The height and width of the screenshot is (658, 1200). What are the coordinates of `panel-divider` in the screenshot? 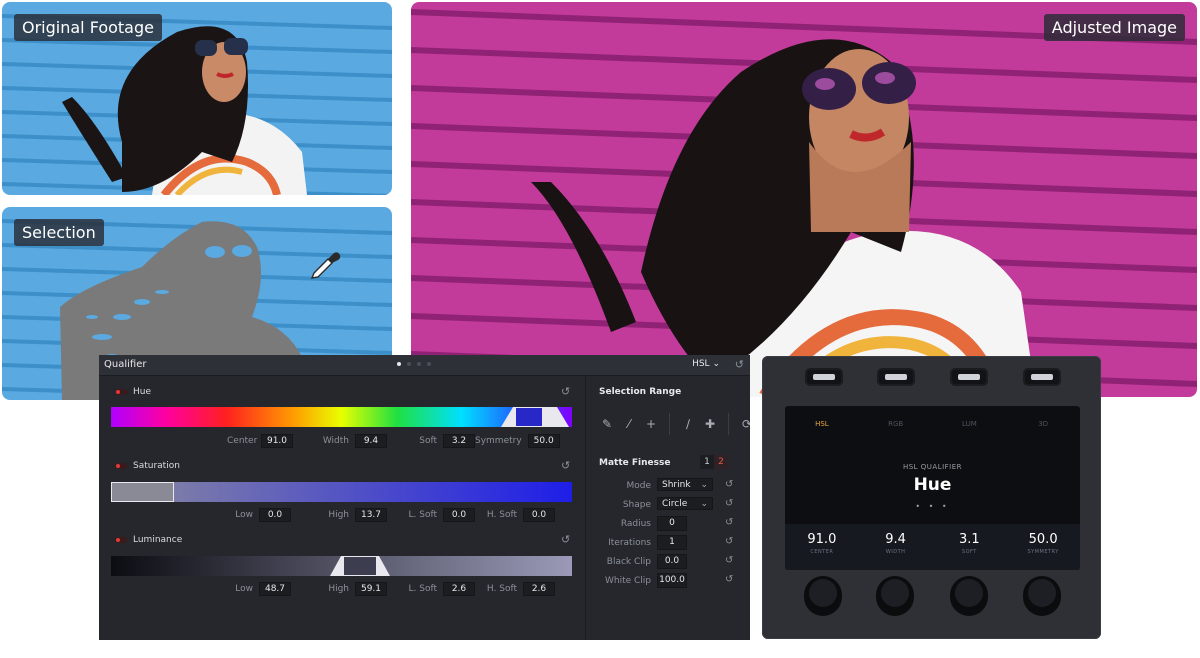 It's located at (585, 507).